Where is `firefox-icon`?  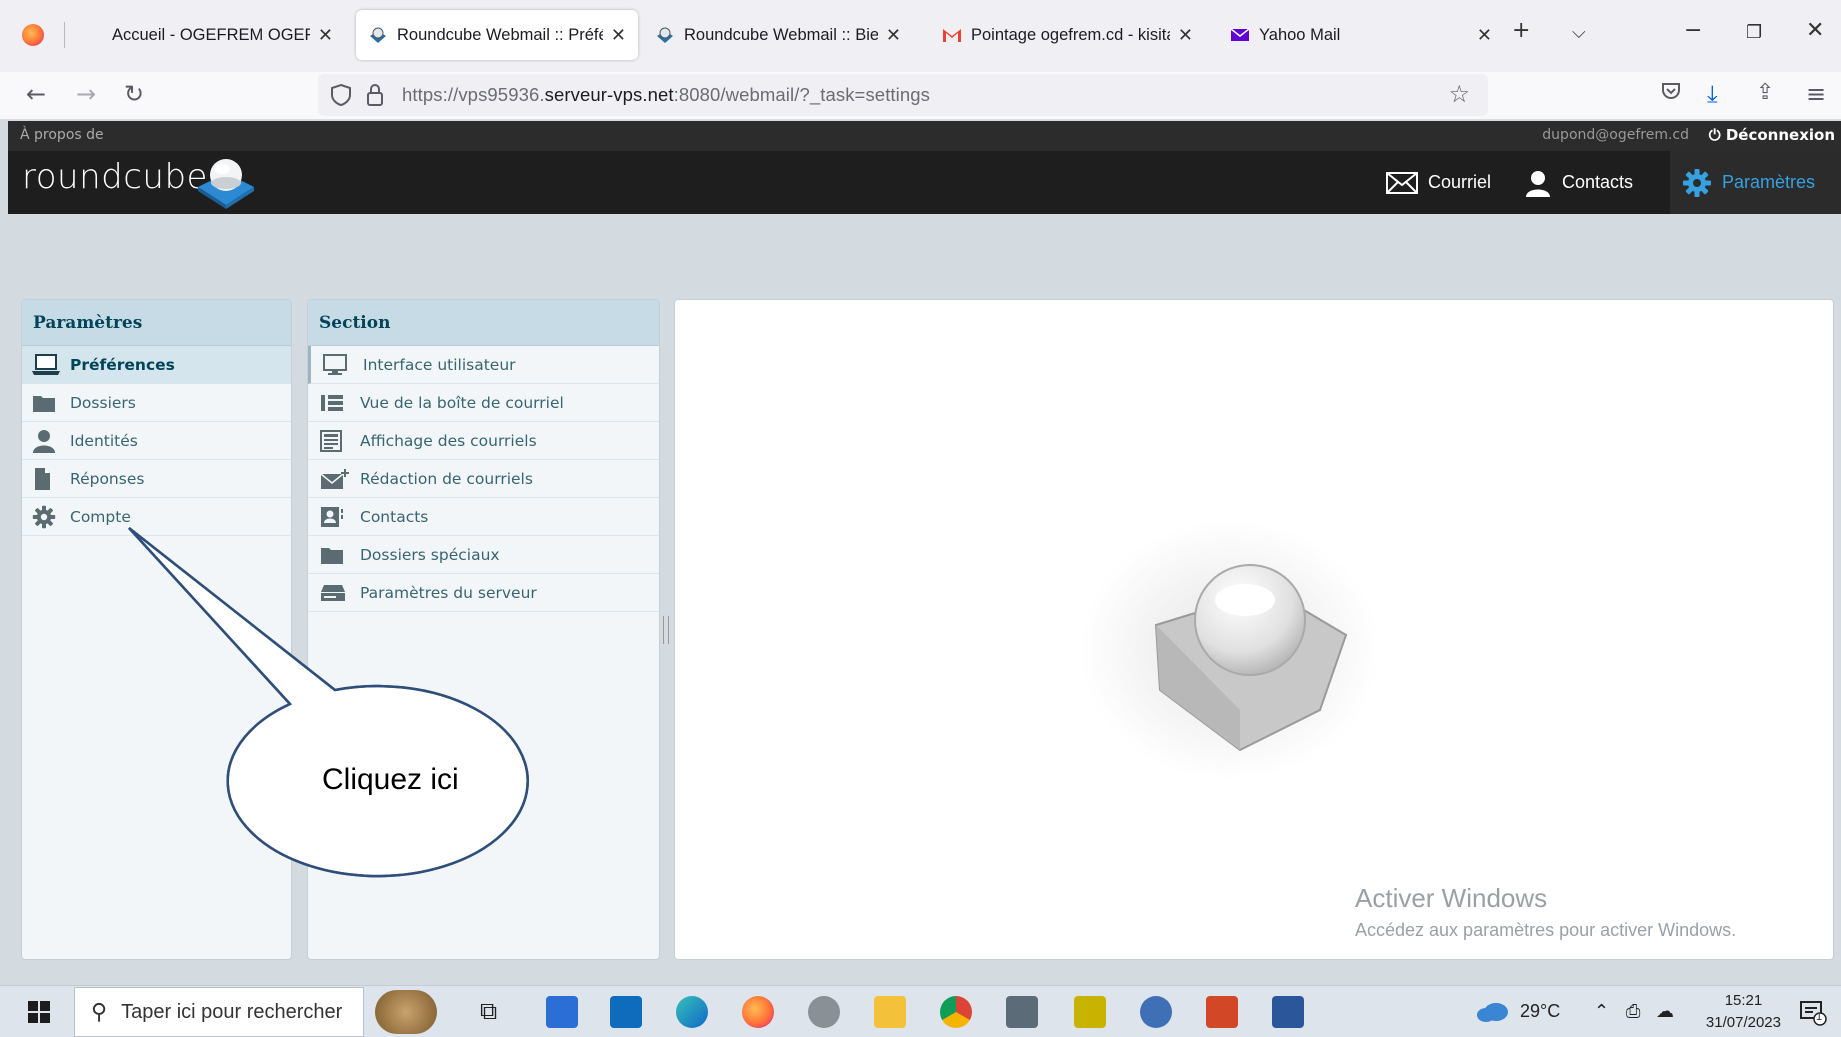 firefox-icon is located at coordinates (758, 1012).